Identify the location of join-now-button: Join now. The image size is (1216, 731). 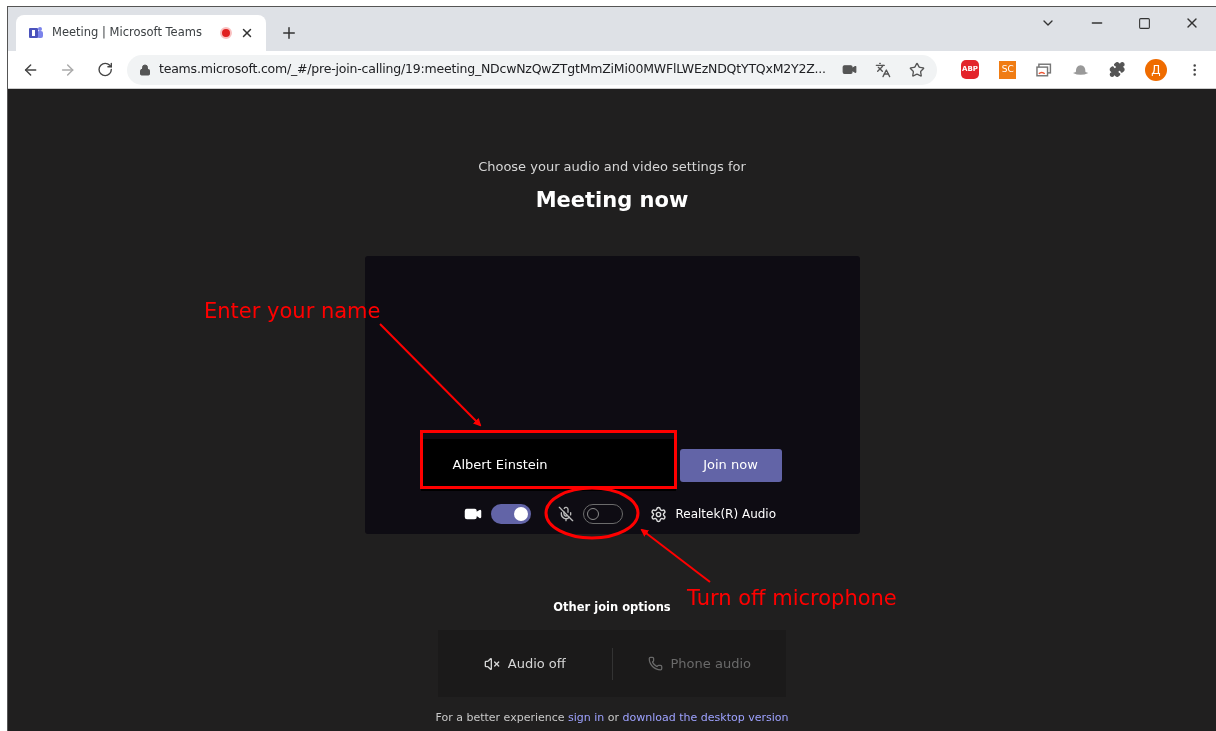
(730, 465).